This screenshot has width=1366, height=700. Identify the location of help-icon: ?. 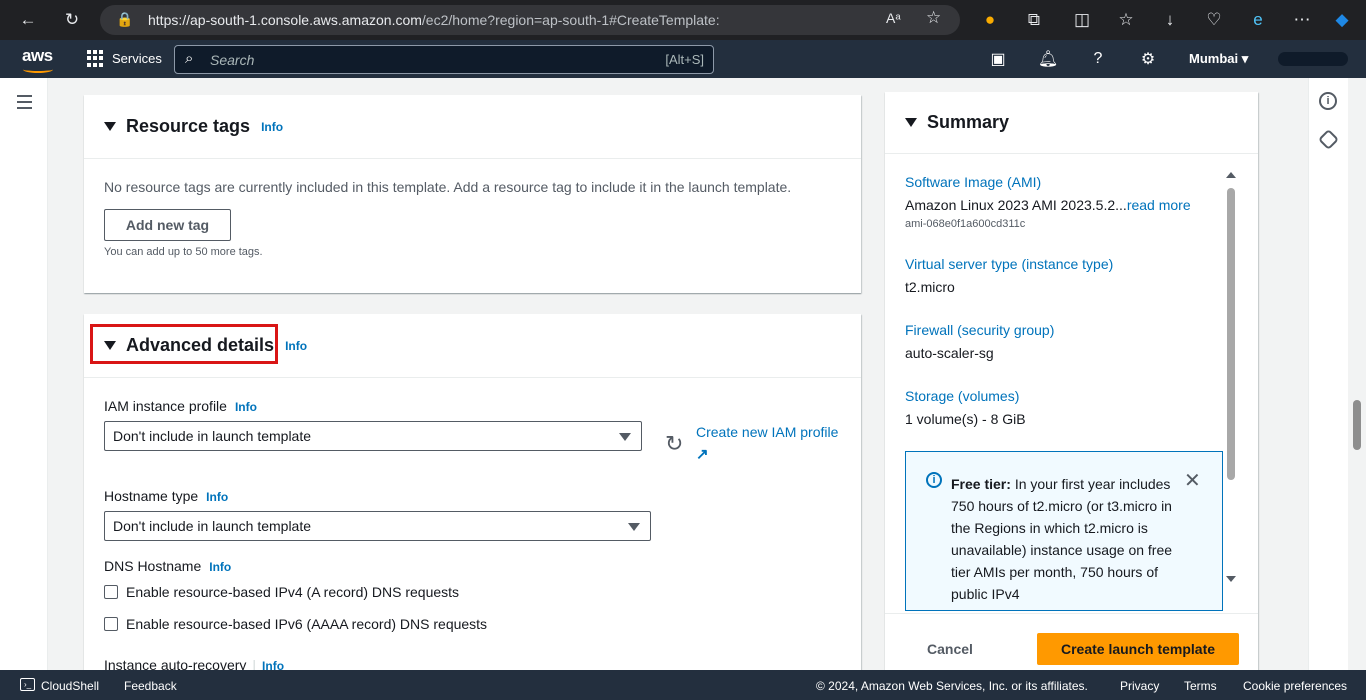
(1098, 59).